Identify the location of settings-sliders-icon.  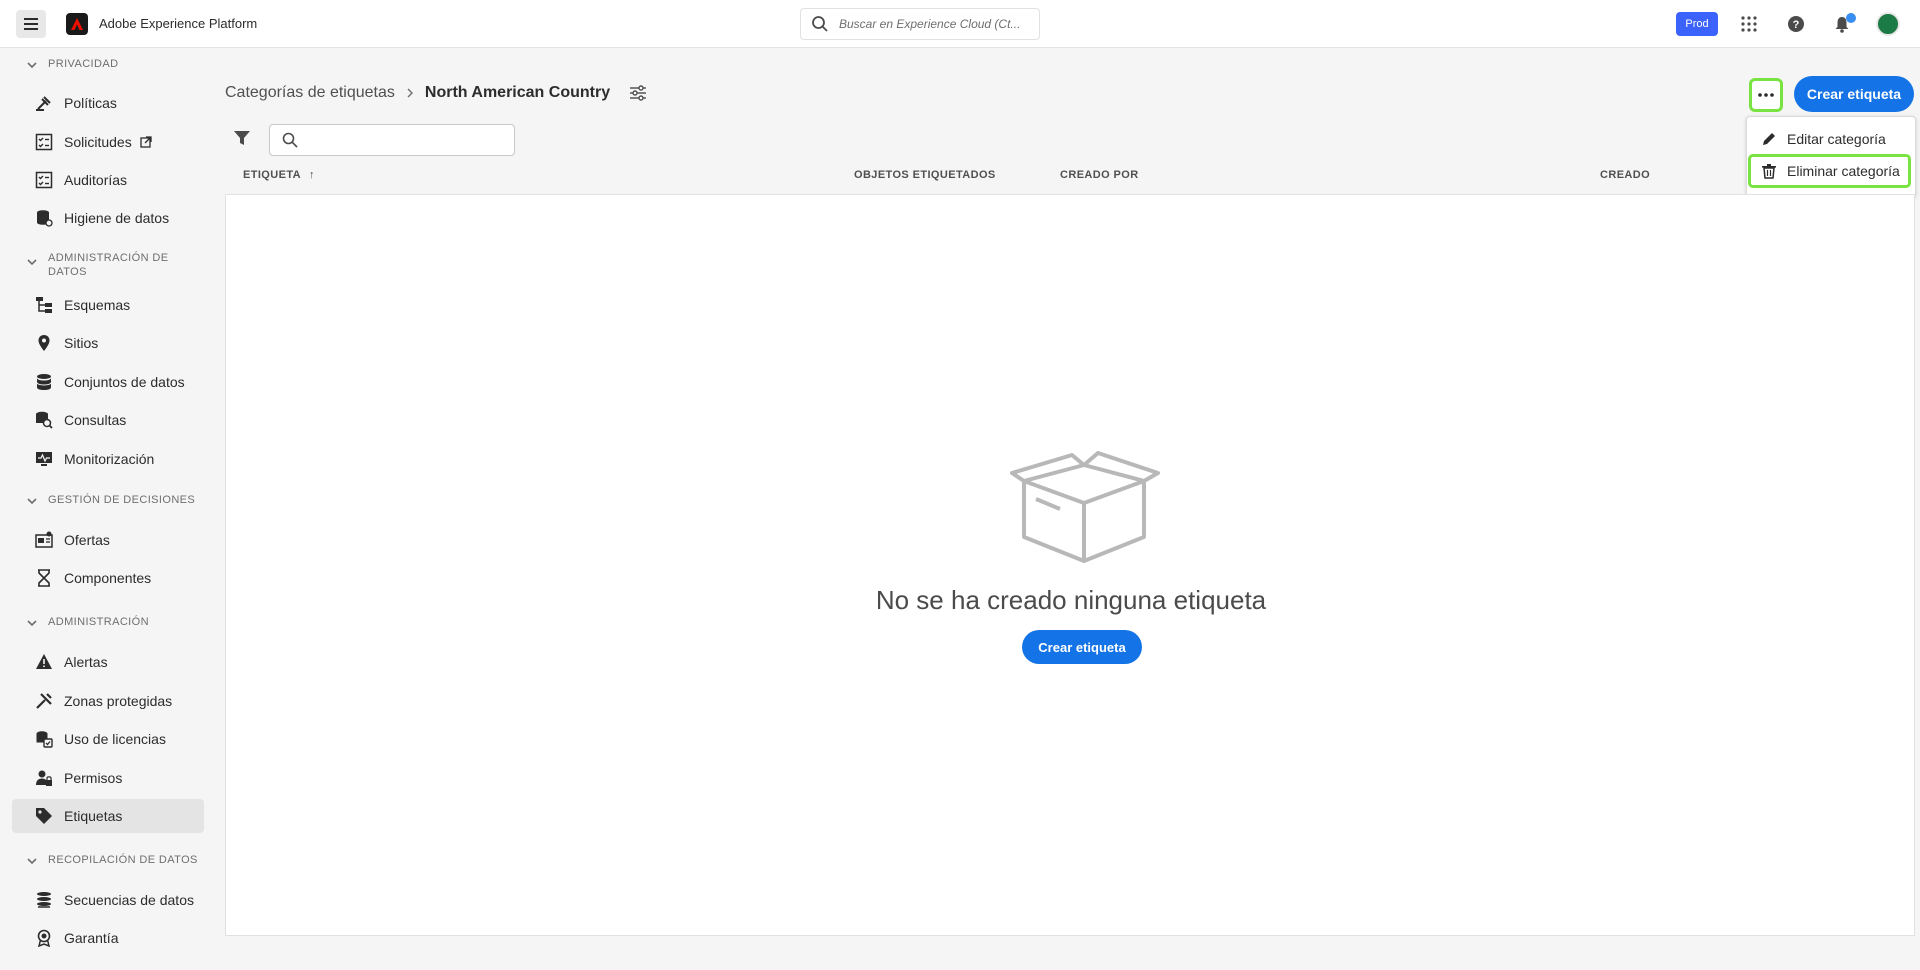
(638, 93).